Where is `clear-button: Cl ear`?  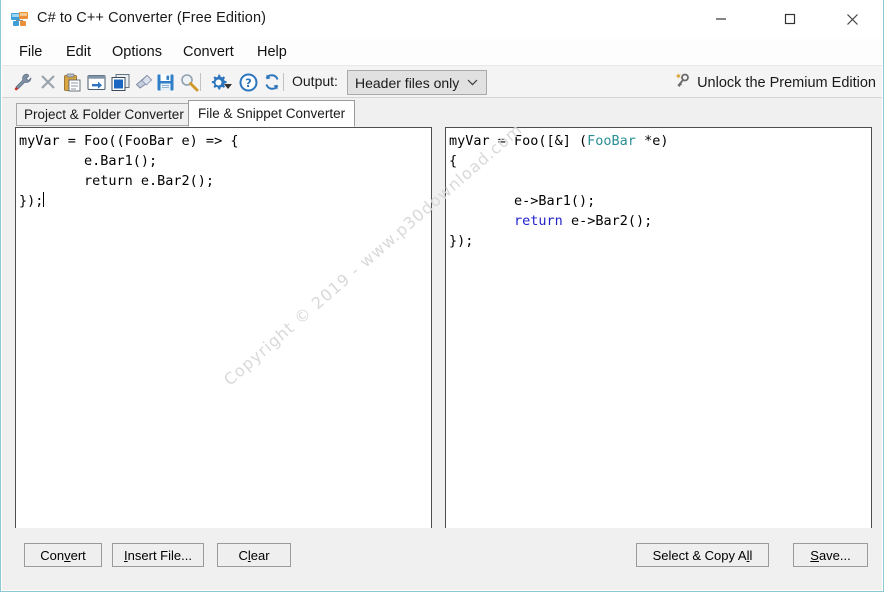 clear-button: Cl ear is located at coordinates (254, 555).